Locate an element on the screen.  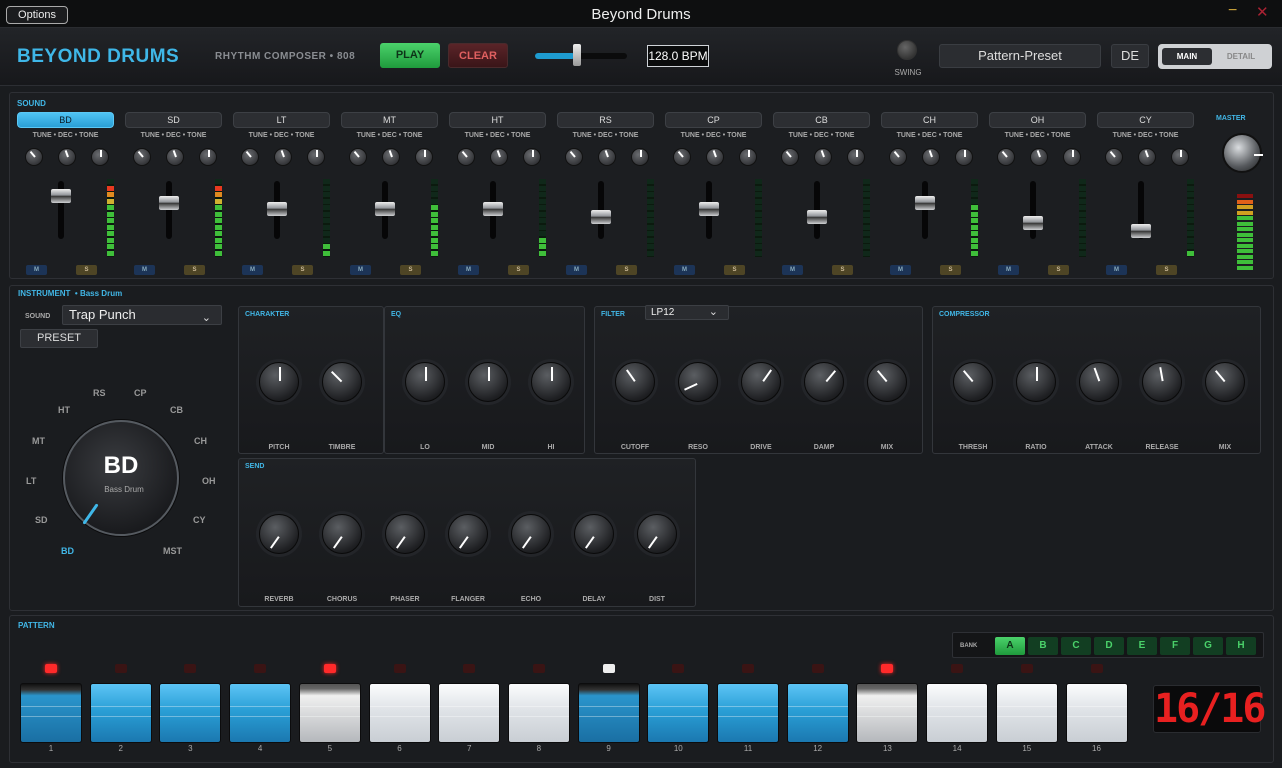
bank-button-b: B is located at coordinates (1043, 646).